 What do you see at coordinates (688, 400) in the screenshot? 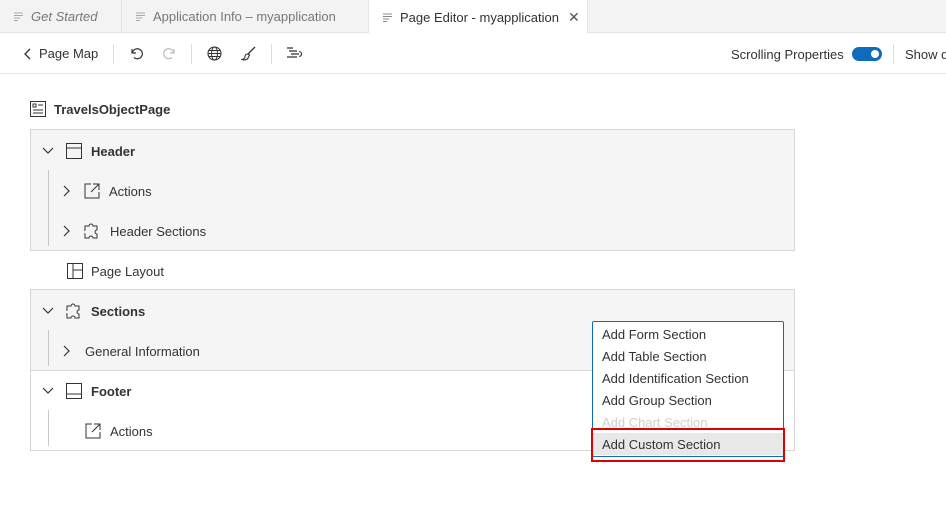
I see `menu-item-add-group-section: Add Group Section` at bounding box center [688, 400].